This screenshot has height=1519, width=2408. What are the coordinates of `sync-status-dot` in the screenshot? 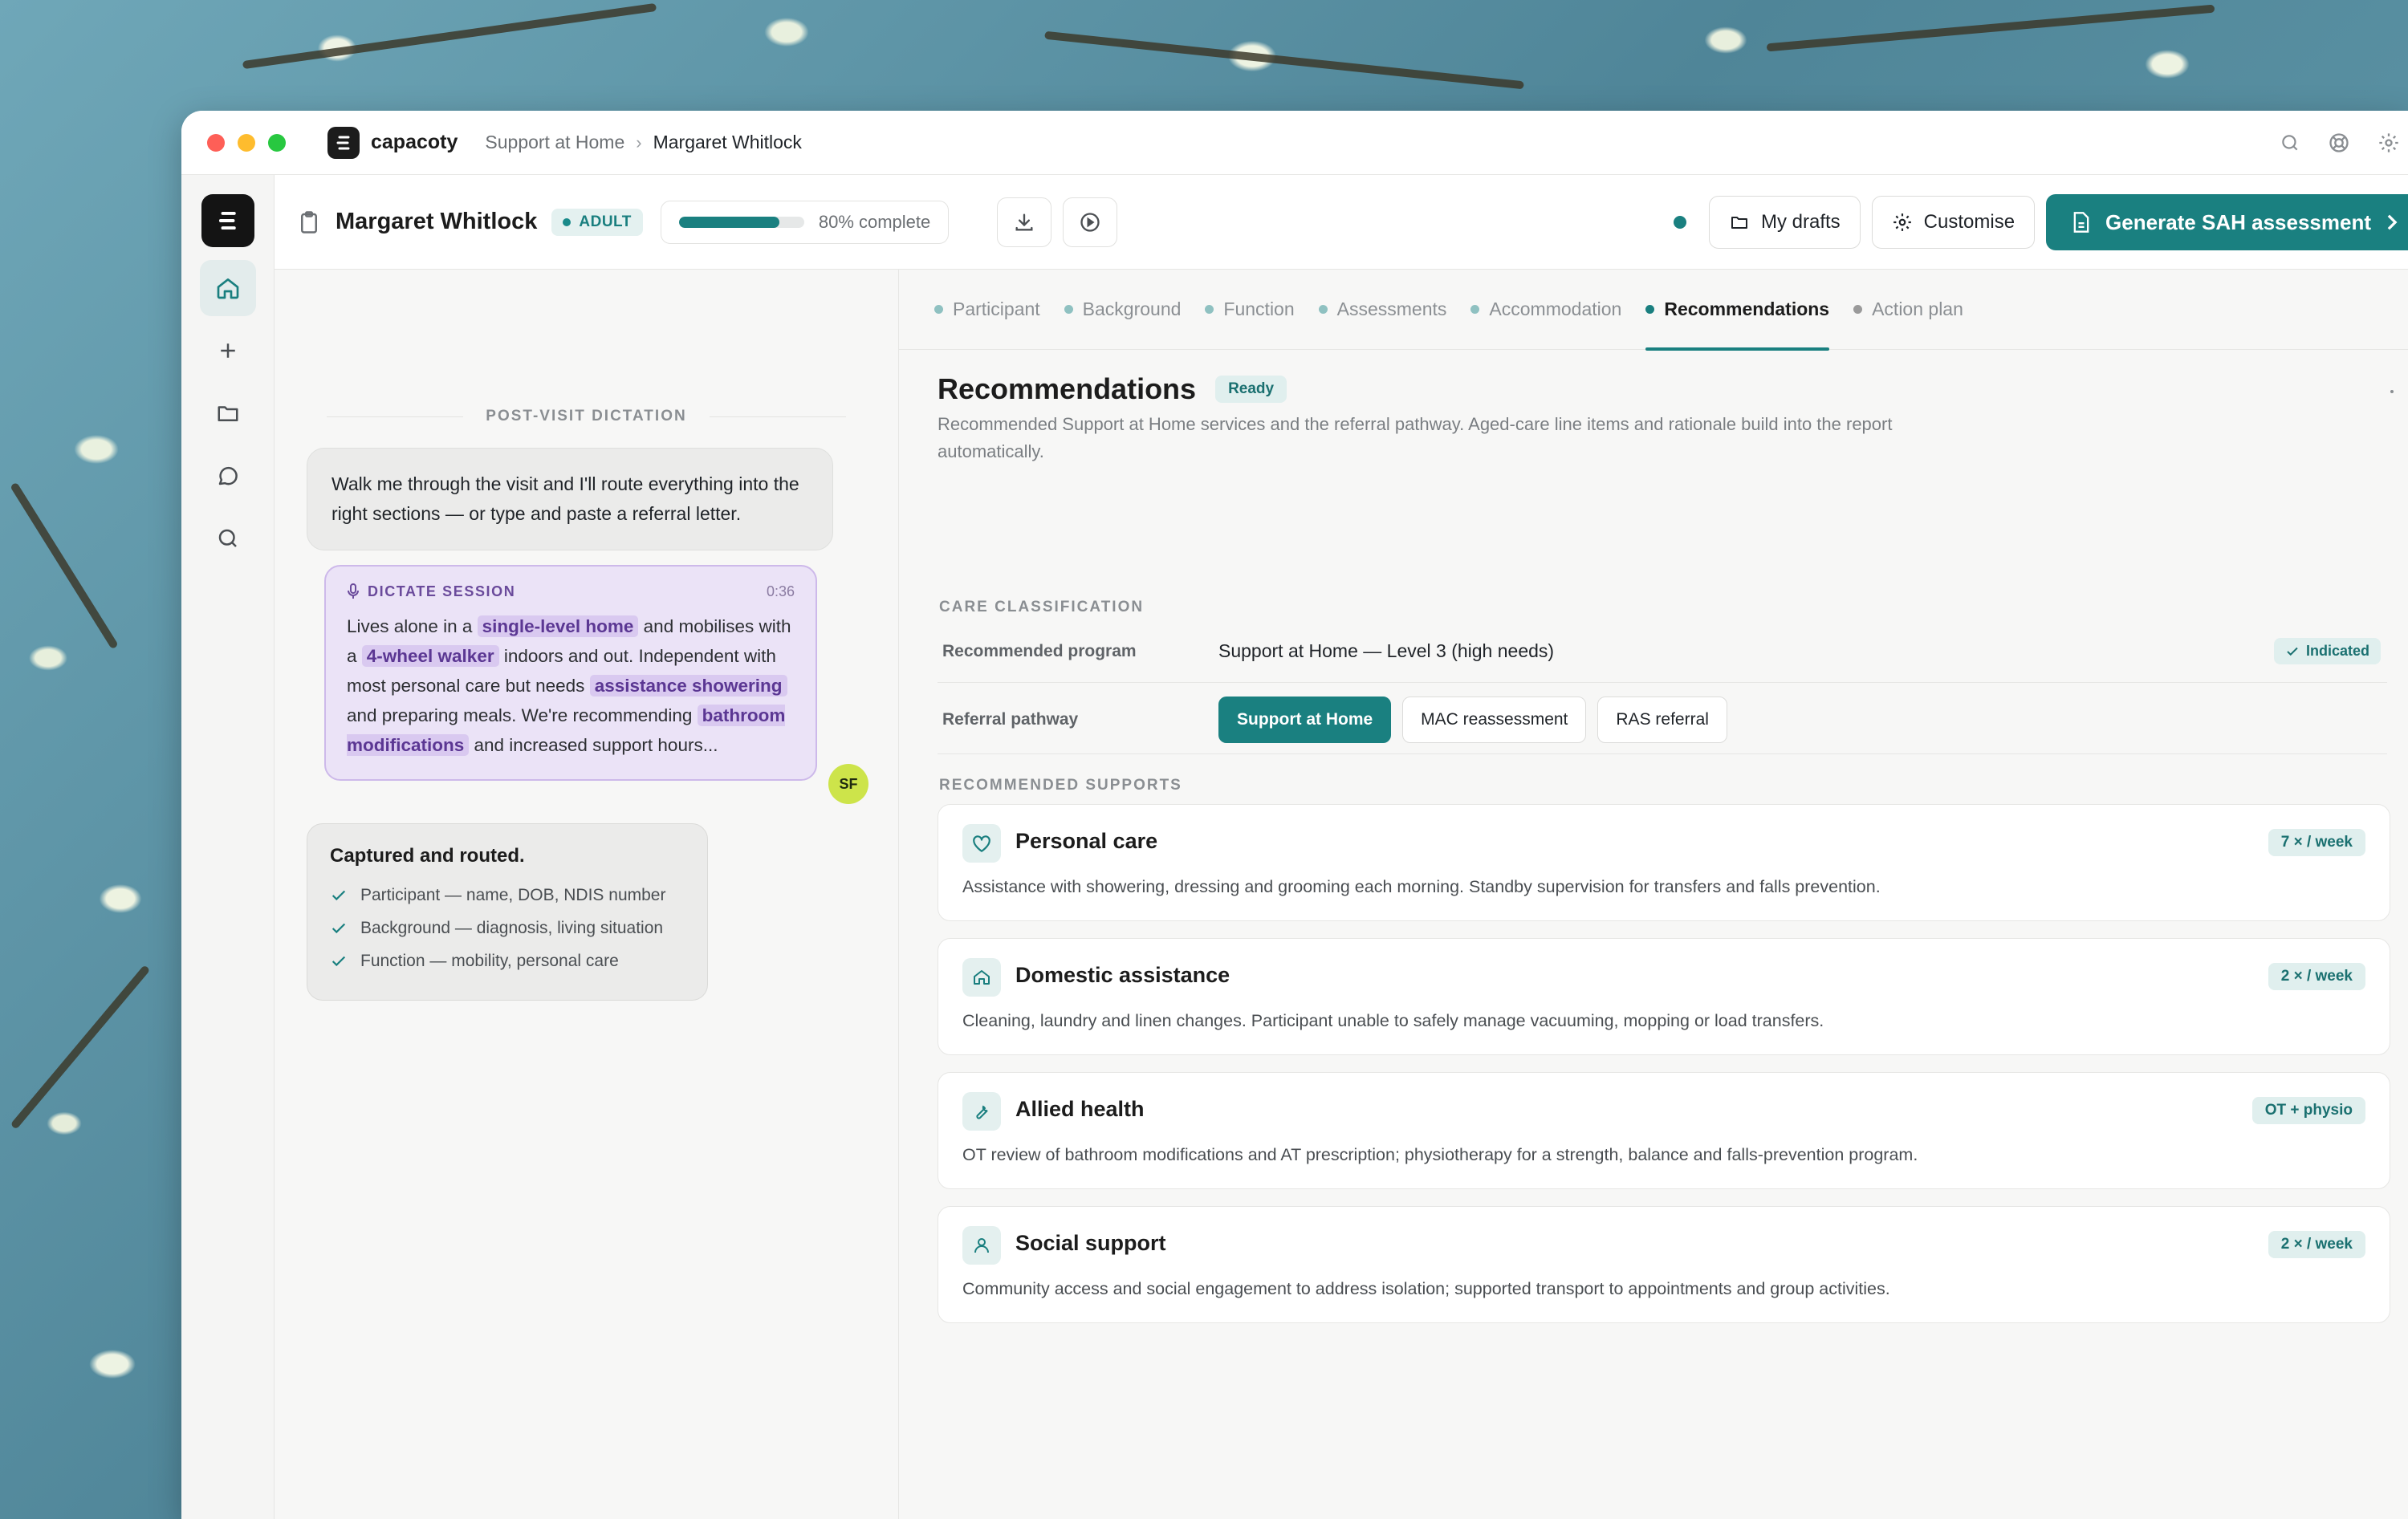 It's located at (1679, 222).